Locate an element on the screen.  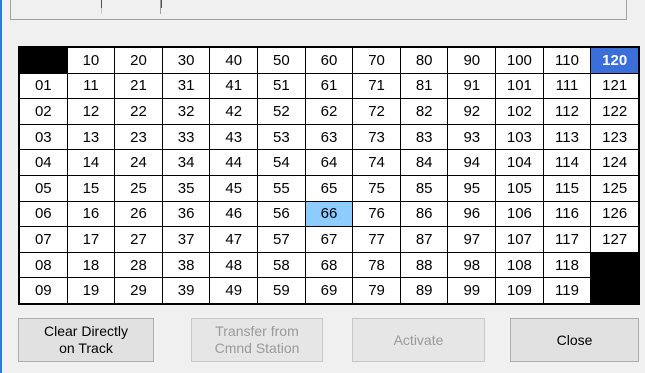
grid-cell-66: 66 is located at coordinates (329, 214).